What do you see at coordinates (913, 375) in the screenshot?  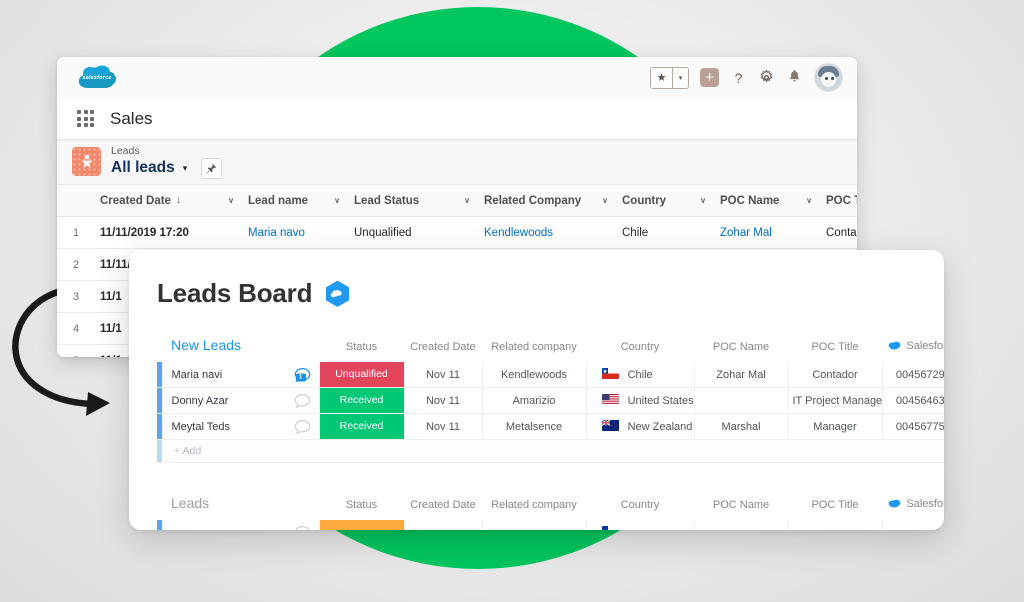 I see `board-cell-salesforce-id: 00456729008` at bounding box center [913, 375].